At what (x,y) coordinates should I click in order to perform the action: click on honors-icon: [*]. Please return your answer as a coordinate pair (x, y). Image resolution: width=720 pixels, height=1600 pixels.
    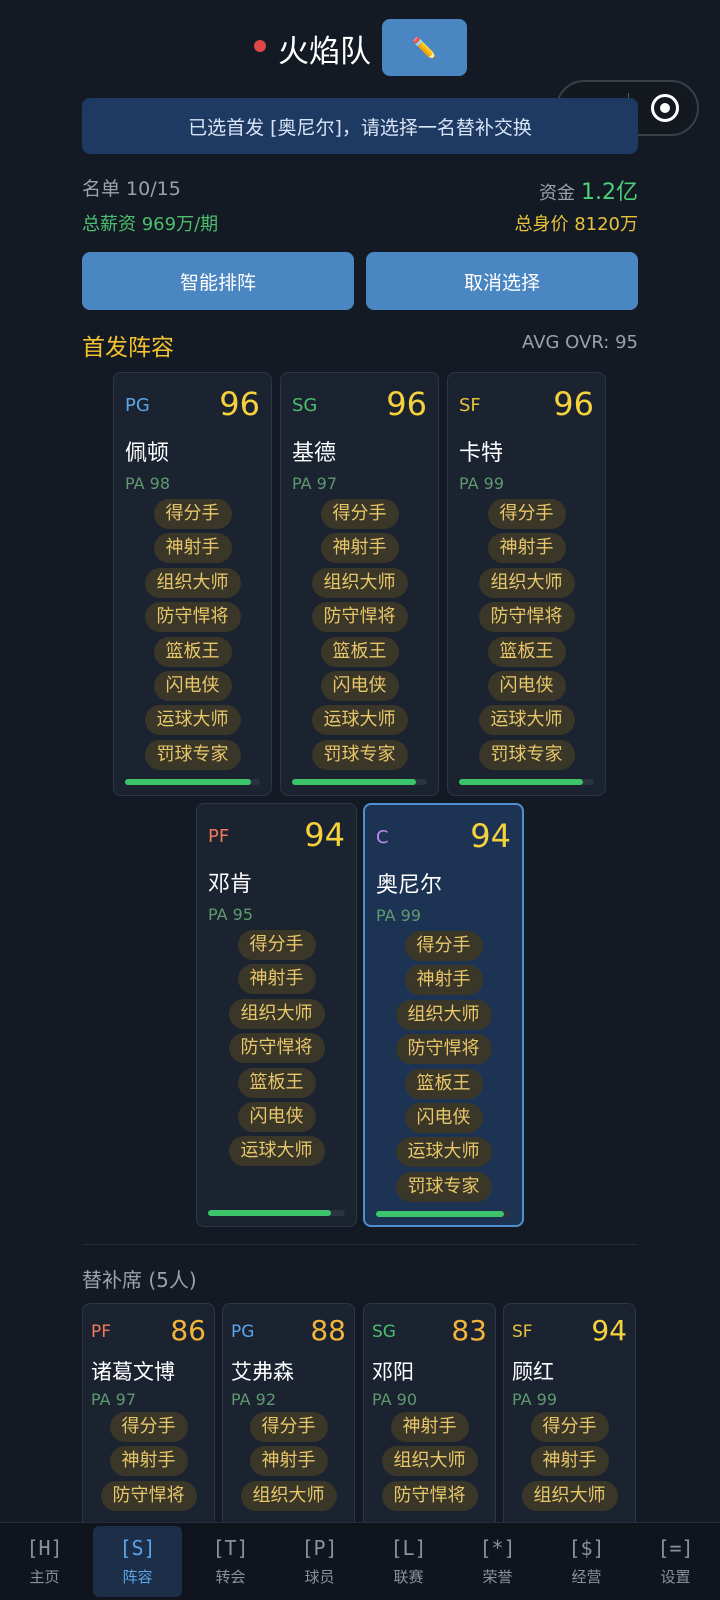
    Looking at the image, I should click on (497, 1548).